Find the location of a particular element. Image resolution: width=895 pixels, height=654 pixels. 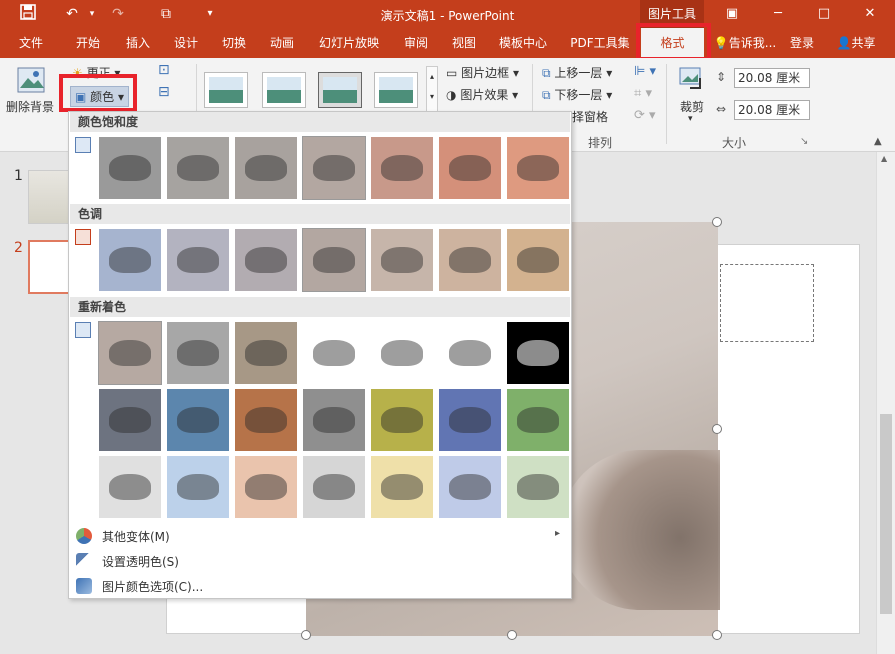

tab-animations: 动画 is located at coordinates (282, 43).